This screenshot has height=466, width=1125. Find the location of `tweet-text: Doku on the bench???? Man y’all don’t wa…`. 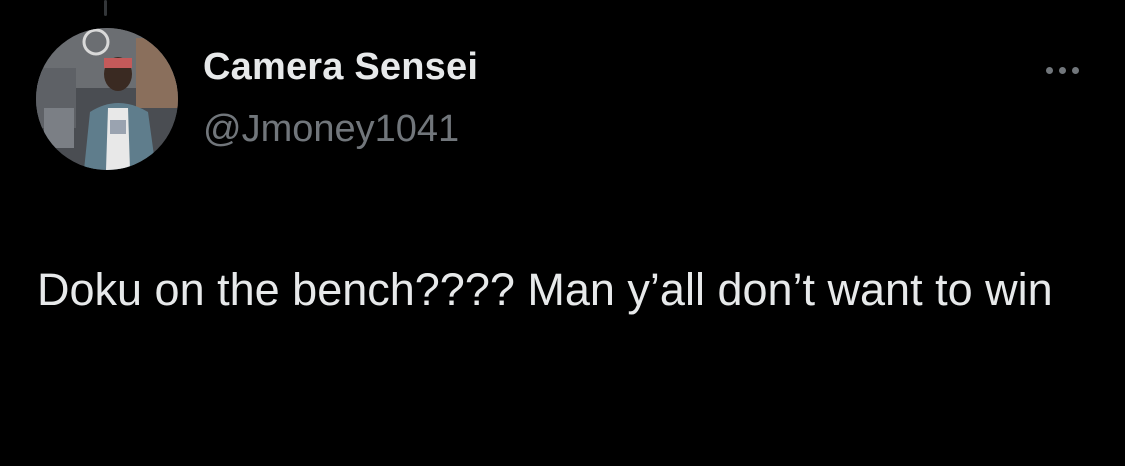

tweet-text: Doku on the bench???? Man y’all don’t wa… is located at coordinates (545, 289).